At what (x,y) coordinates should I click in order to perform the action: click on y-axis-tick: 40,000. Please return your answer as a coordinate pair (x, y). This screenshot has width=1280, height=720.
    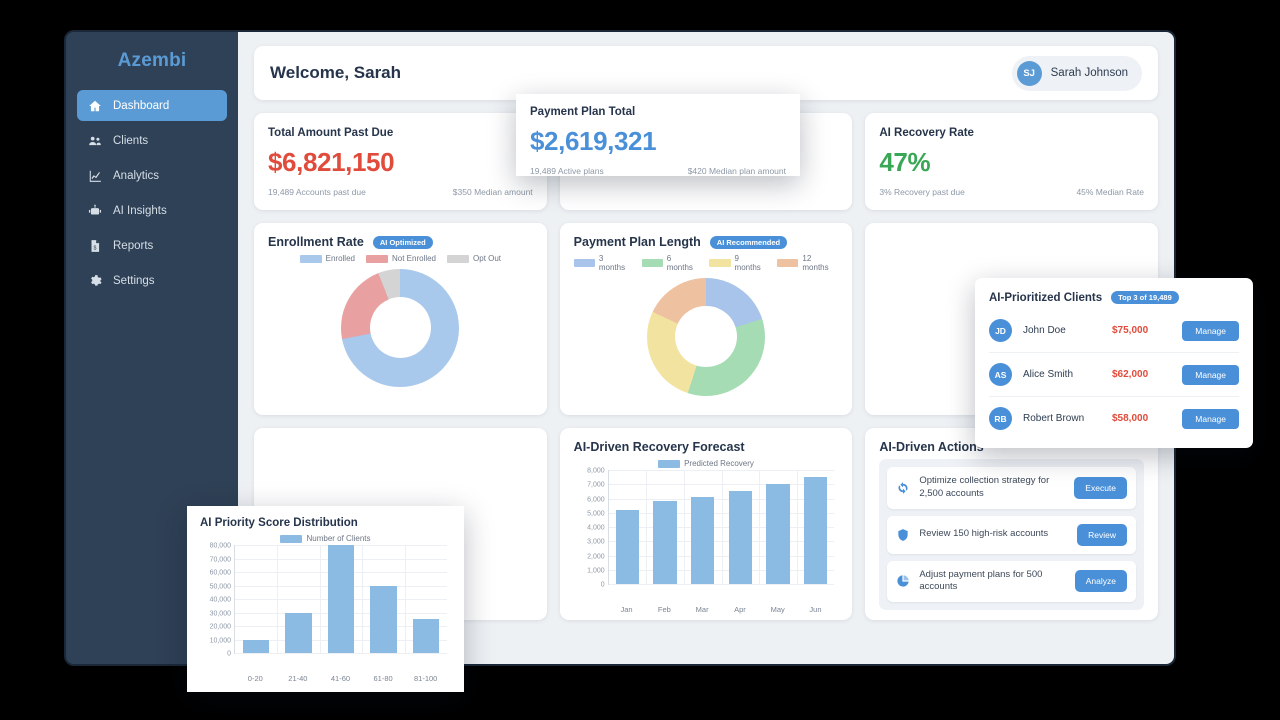
    Looking at the image, I should click on (220, 600).